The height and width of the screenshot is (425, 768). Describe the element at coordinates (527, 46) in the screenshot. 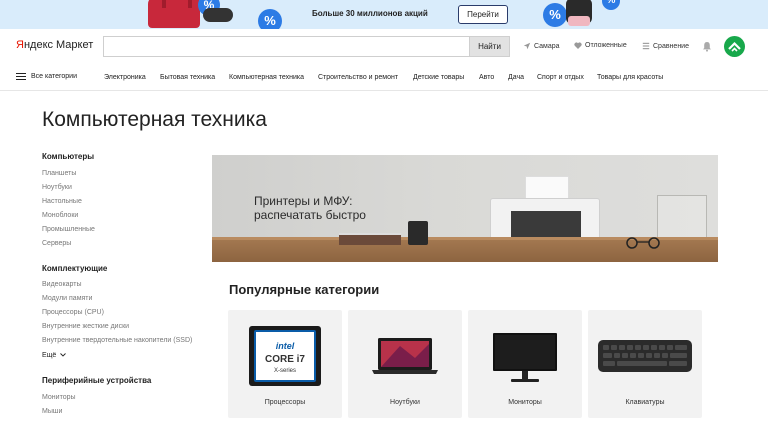

I see `location-arrow-icon` at that location.